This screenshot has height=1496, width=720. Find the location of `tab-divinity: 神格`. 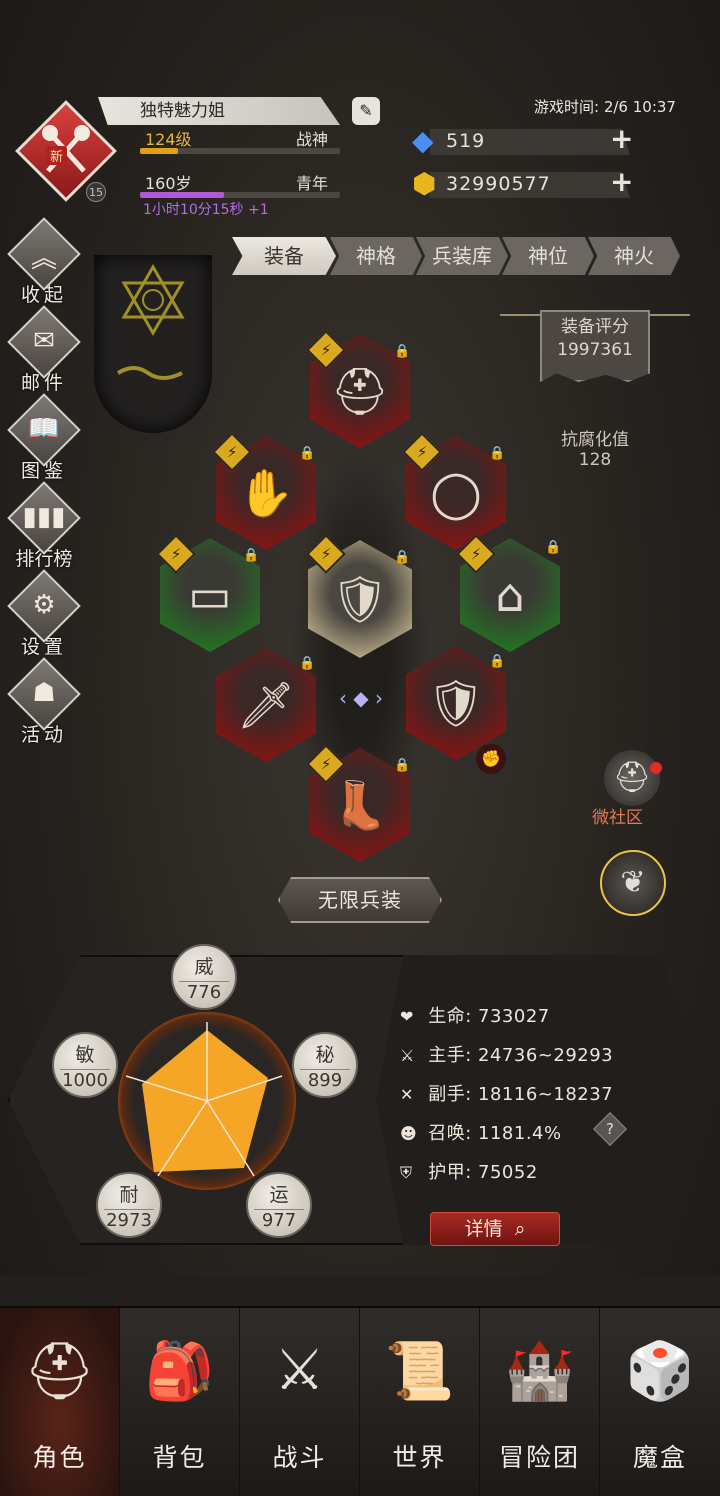

tab-divinity: 神格 is located at coordinates (376, 256).